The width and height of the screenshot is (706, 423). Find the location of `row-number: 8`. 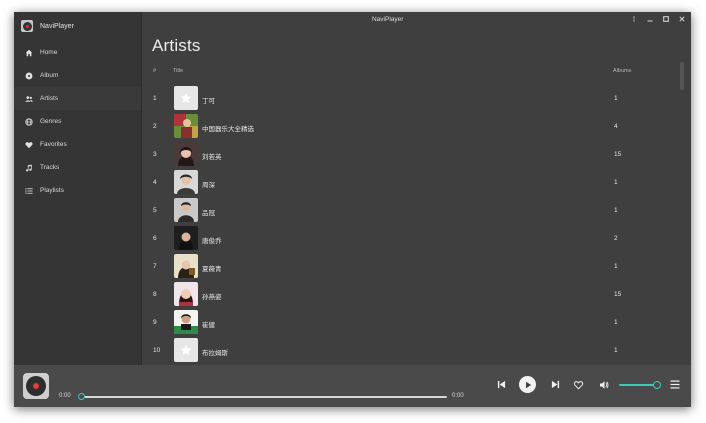

row-number: 8 is located at coordinates (155, 294).